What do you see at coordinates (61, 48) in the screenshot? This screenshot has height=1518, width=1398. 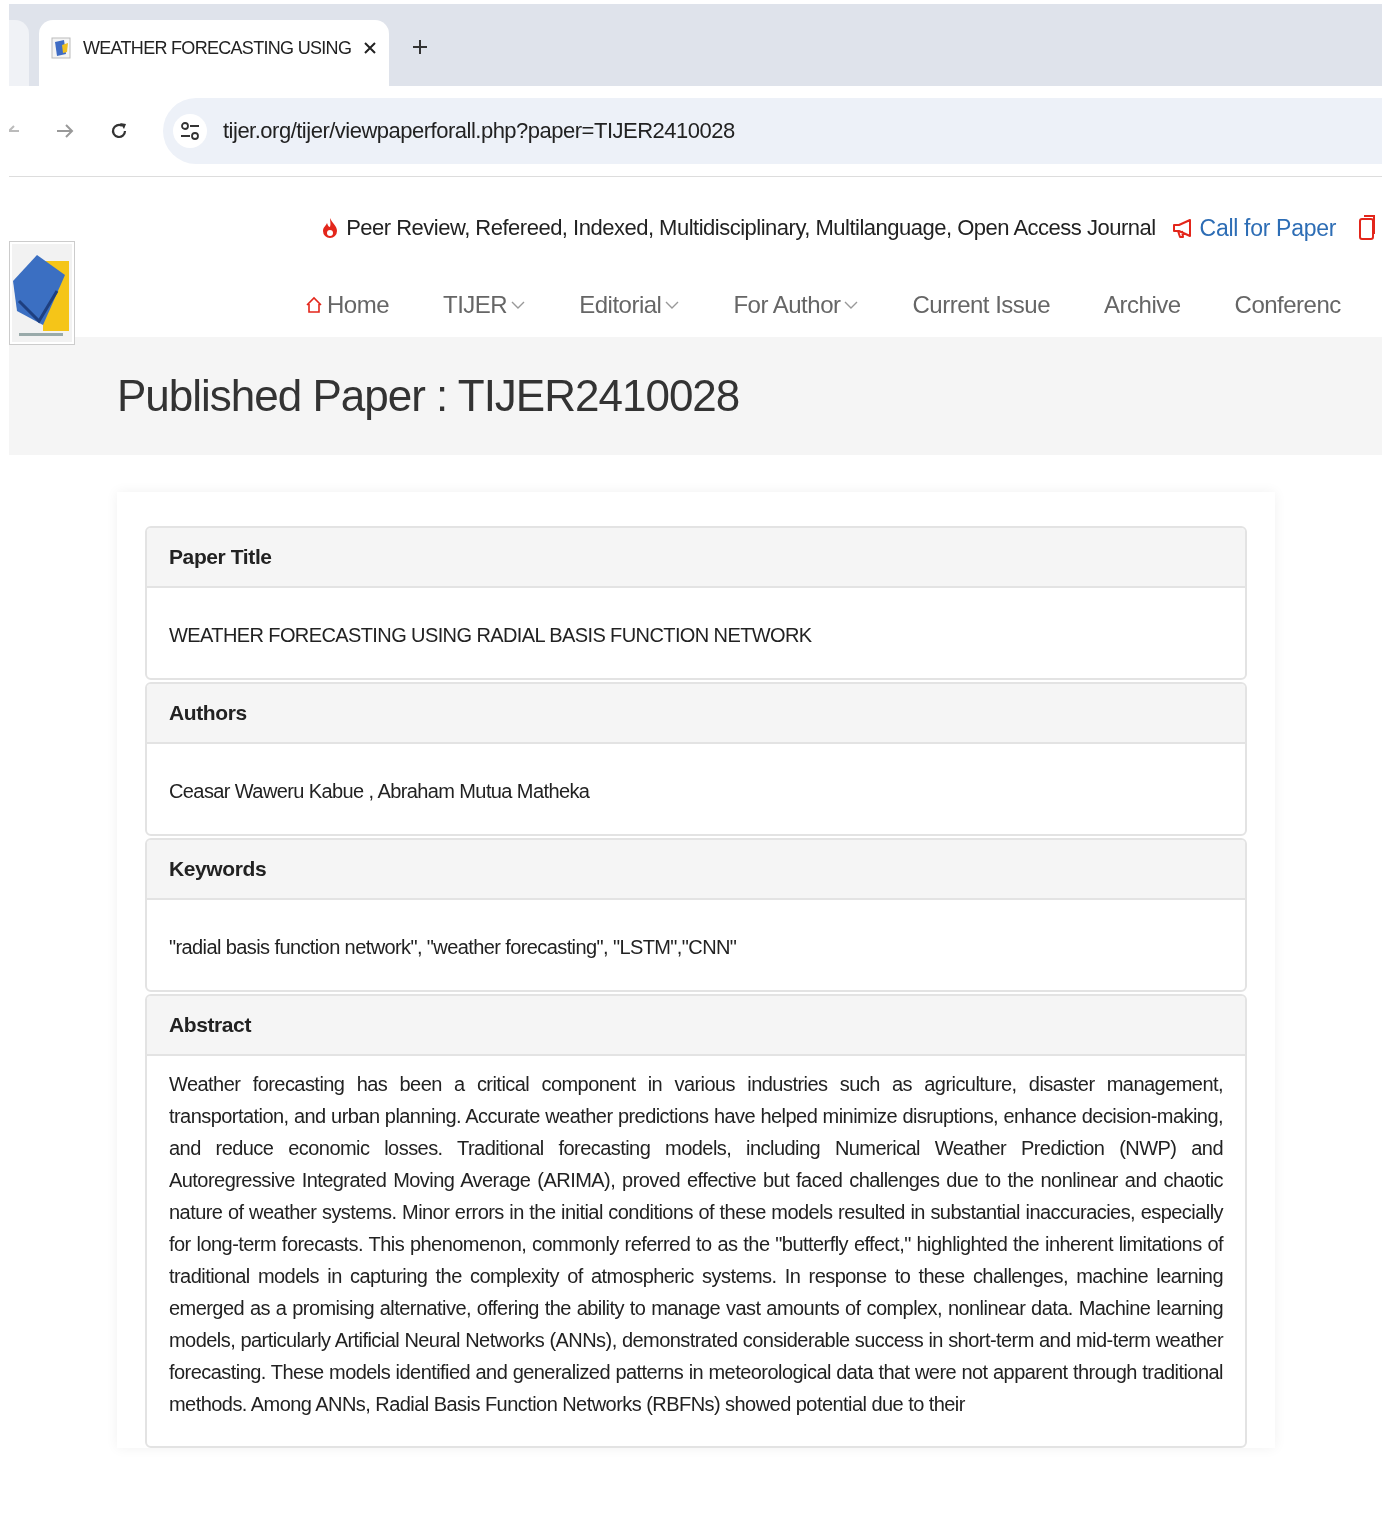 I see `favicon-icon` at bounding box center [61, 48].